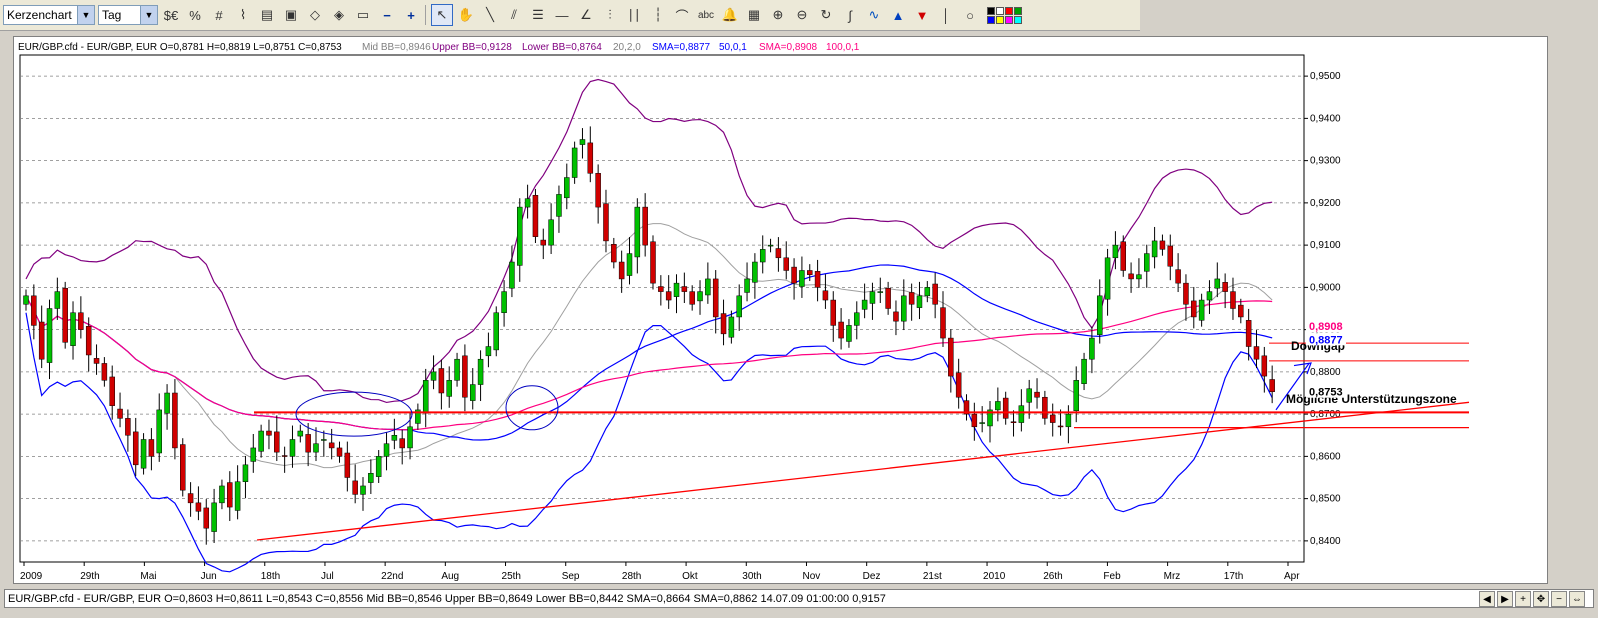 This screenshot has height=618, width=1598. I want to click on hand-icon: ✋, so click(466, 15).